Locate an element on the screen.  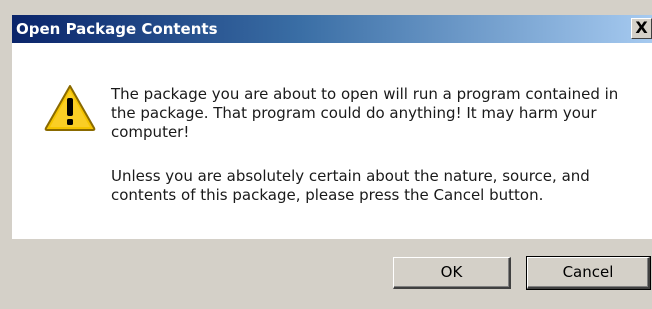
warning-icon is located at coordinates (70, 108).